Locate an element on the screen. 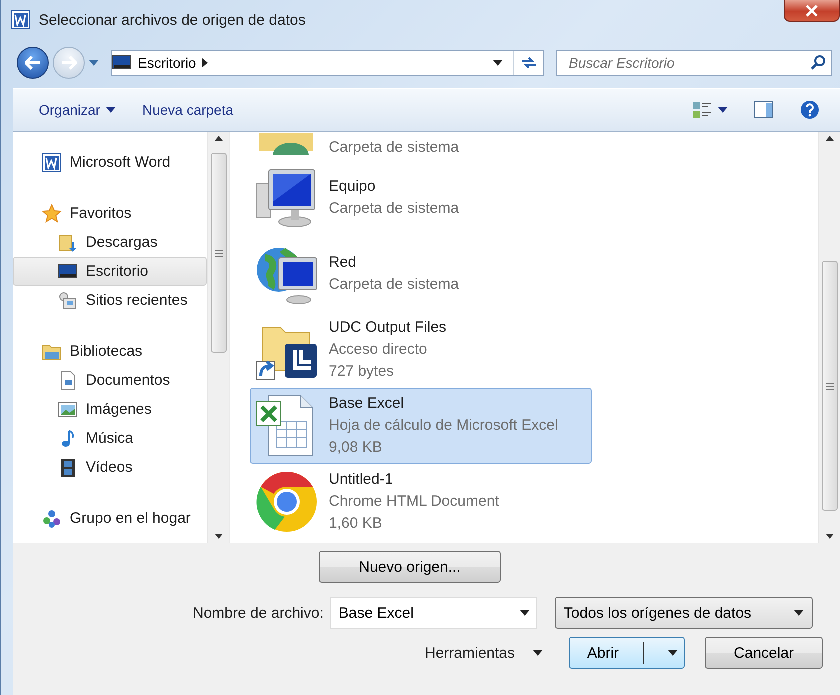 Image resolution: width=840 pixels, height=695 pixels. recent-places-icon is located at coordinates (68, 300).